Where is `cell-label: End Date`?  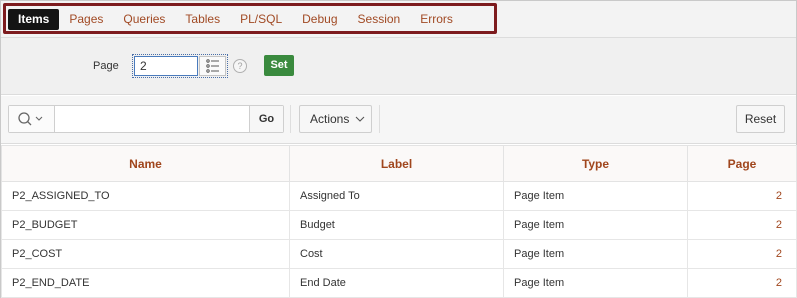
cell-label: End Date is located at coordinates (396, 283).